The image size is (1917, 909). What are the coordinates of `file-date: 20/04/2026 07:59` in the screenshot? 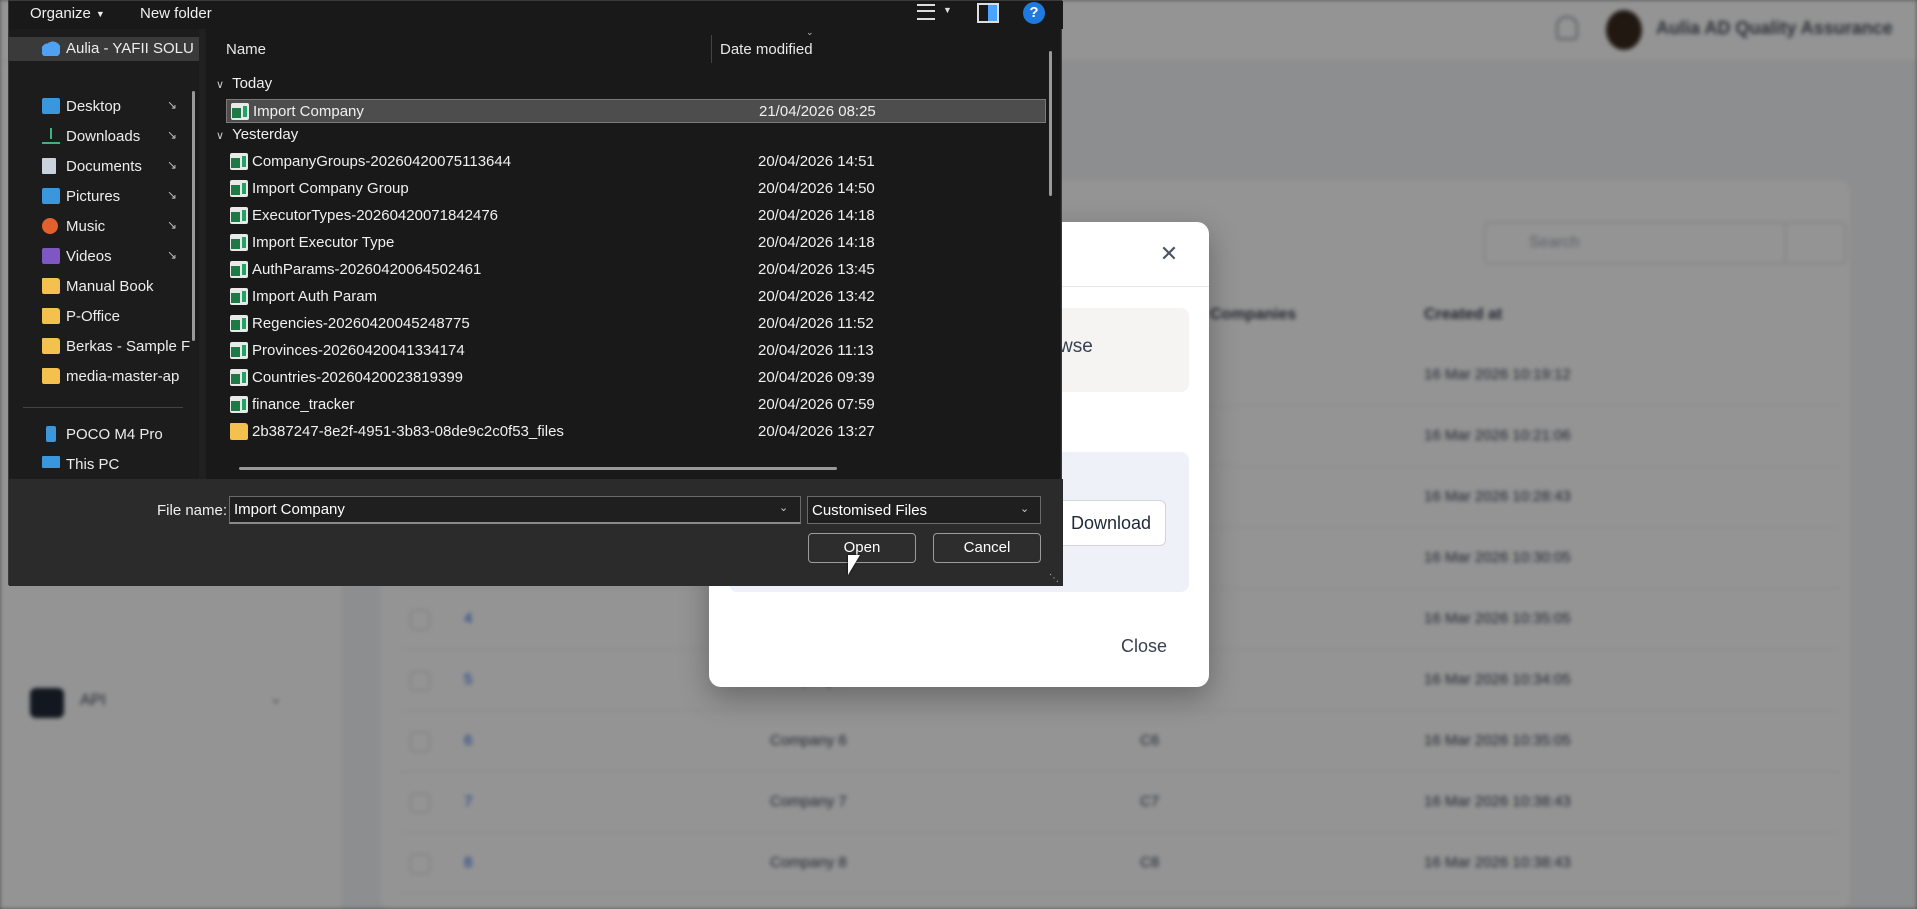 It's located at (816, 404).